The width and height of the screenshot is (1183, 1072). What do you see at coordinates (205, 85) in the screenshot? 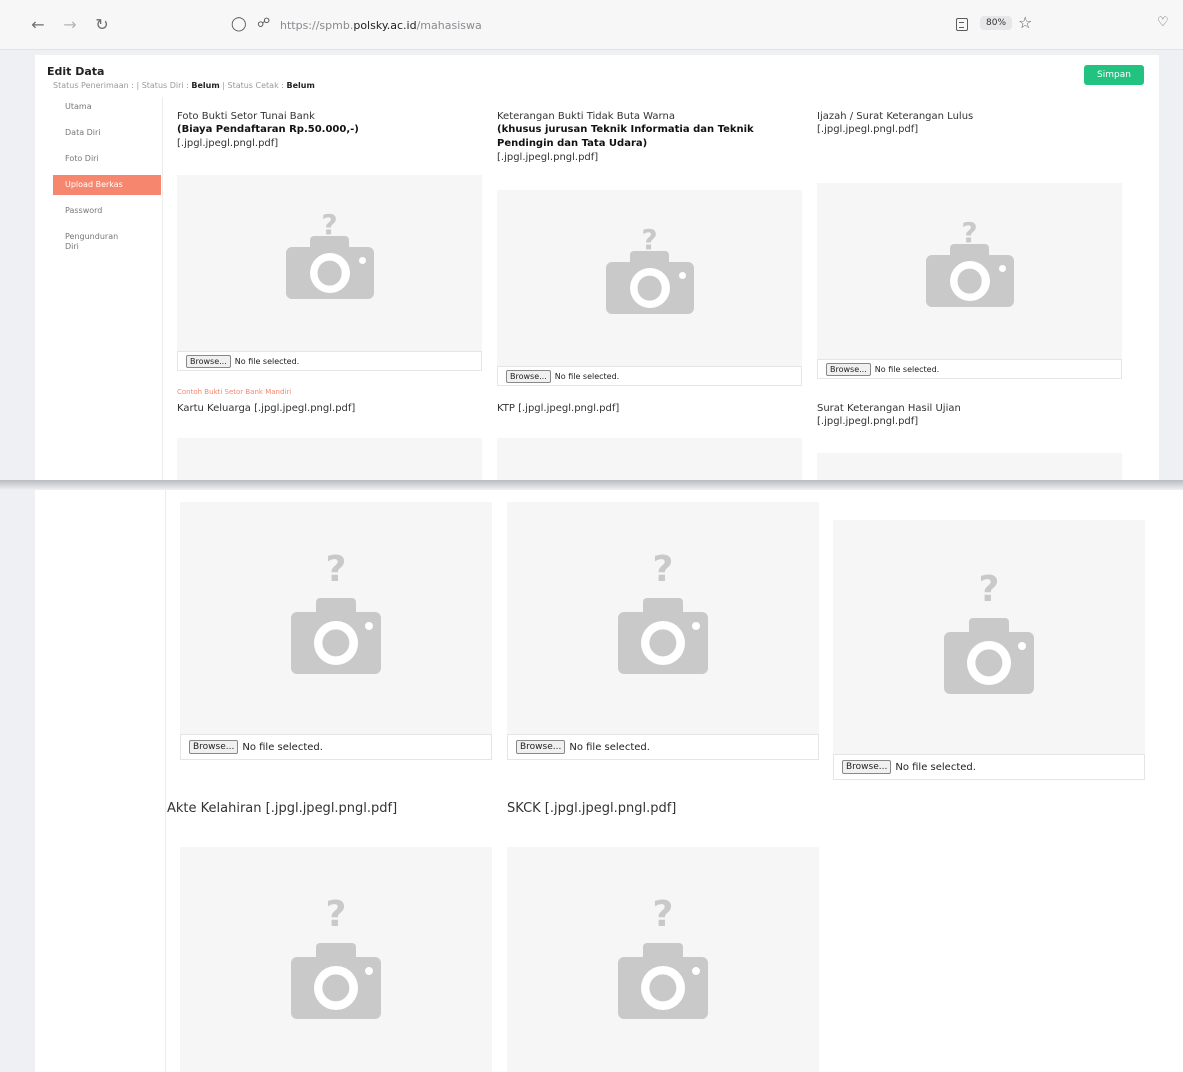
I see `status-diri-value: Belum` at bounding box center [205, 85].